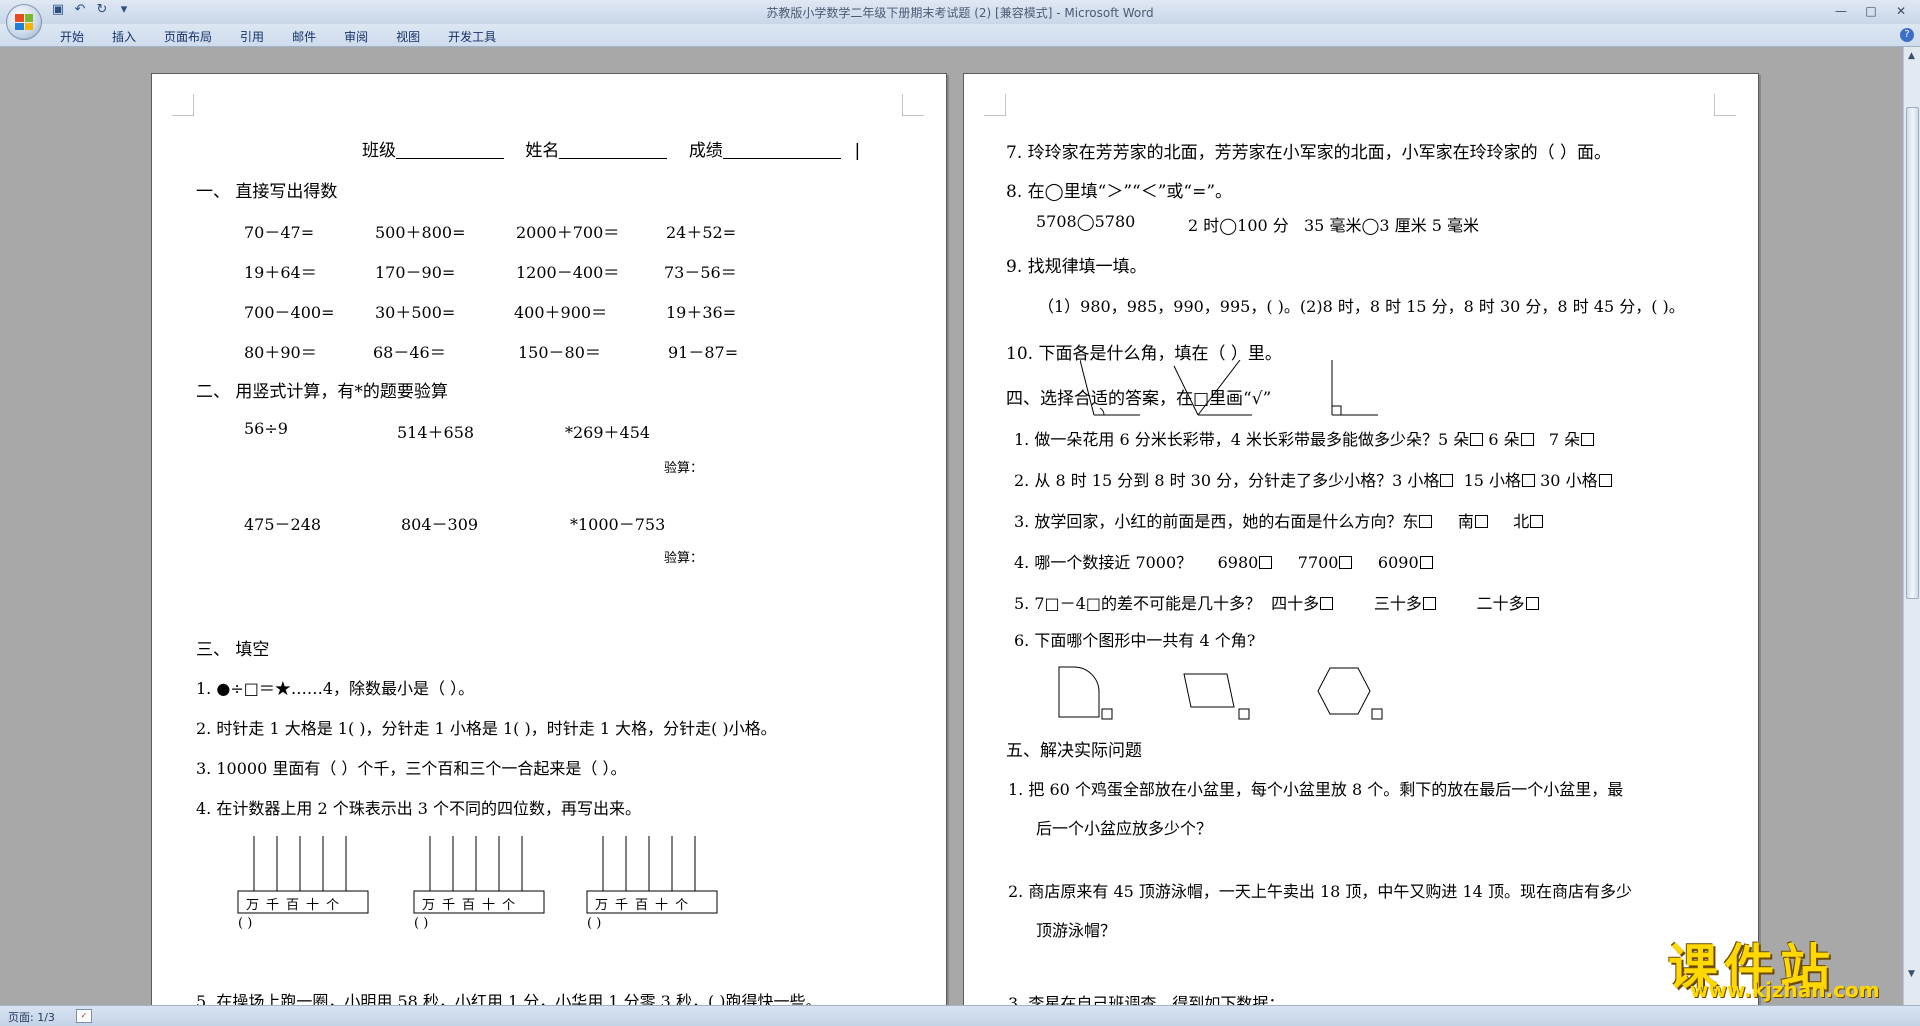  Describe the element at coordinates (252, 36) in the screenshot. I see `tab-references: 引用` at that location.